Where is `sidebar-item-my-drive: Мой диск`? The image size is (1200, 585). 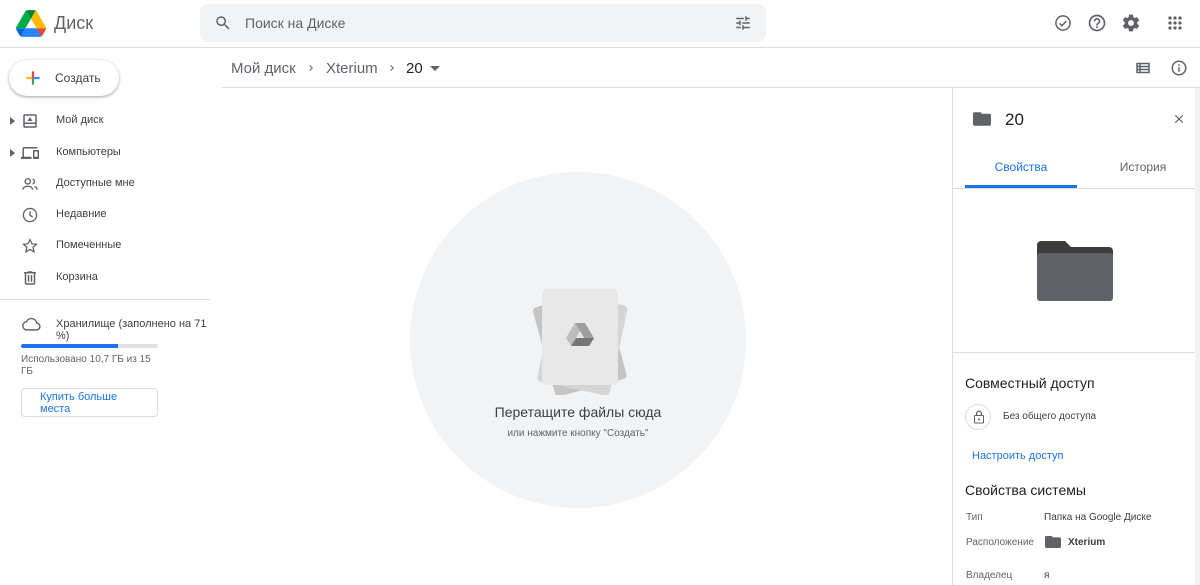 sidebar-item-my-drive: Мой диск is located at coordinates (111, 121).